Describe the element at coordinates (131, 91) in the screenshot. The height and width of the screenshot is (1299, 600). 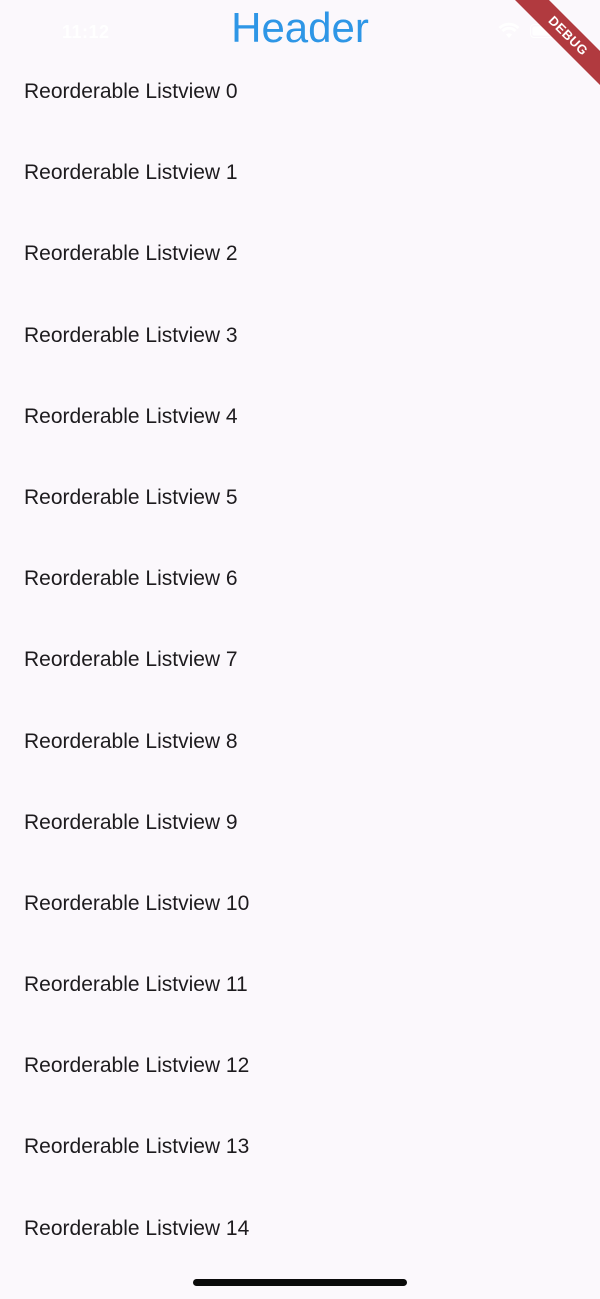
I see `list-item-label: Reorderable Listview 0` at that location.